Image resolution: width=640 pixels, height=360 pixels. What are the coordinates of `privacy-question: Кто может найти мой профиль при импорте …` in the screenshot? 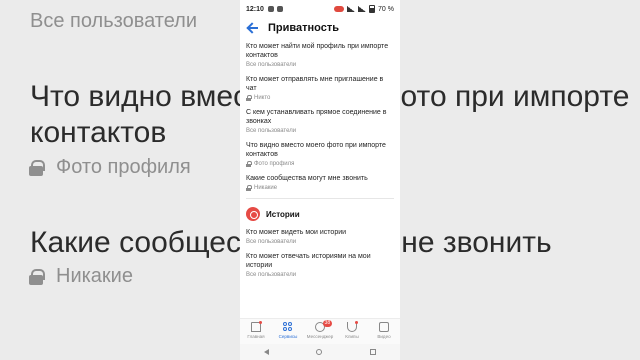 It's located at (317, 51).